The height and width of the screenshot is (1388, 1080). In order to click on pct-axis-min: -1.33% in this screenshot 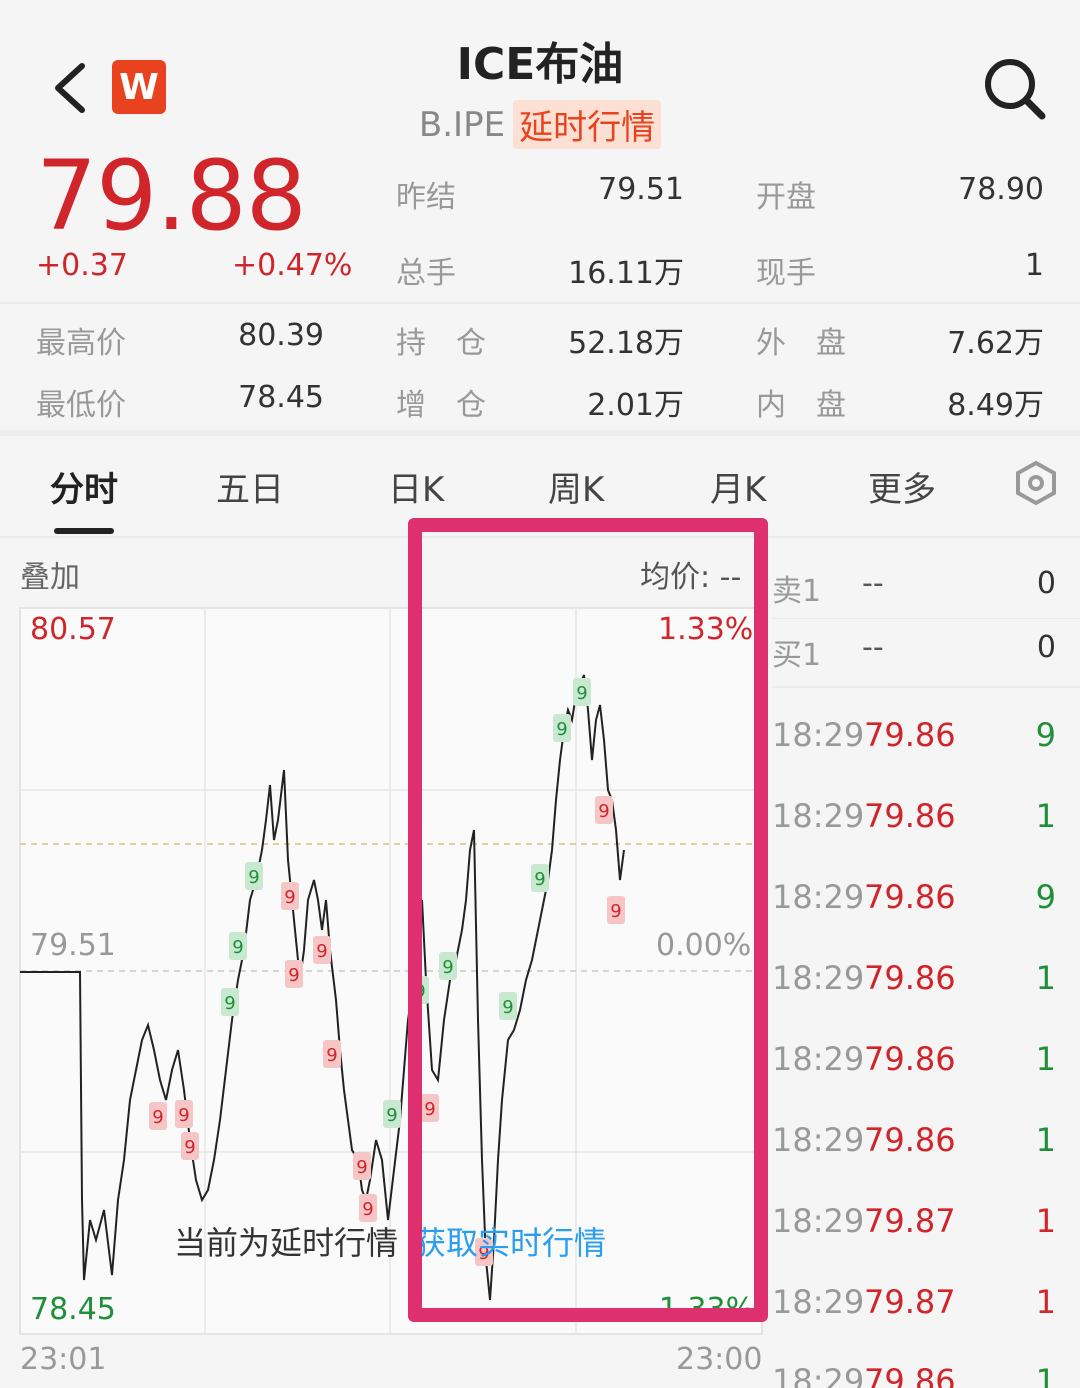, I will do `click(701, 1309)`.